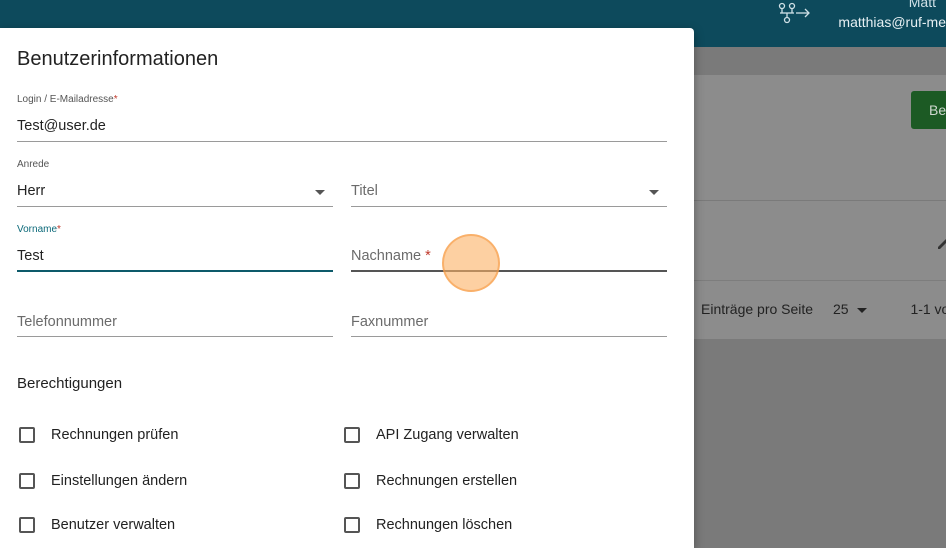  I want to click on user-name: Matt, so click(922, 5).